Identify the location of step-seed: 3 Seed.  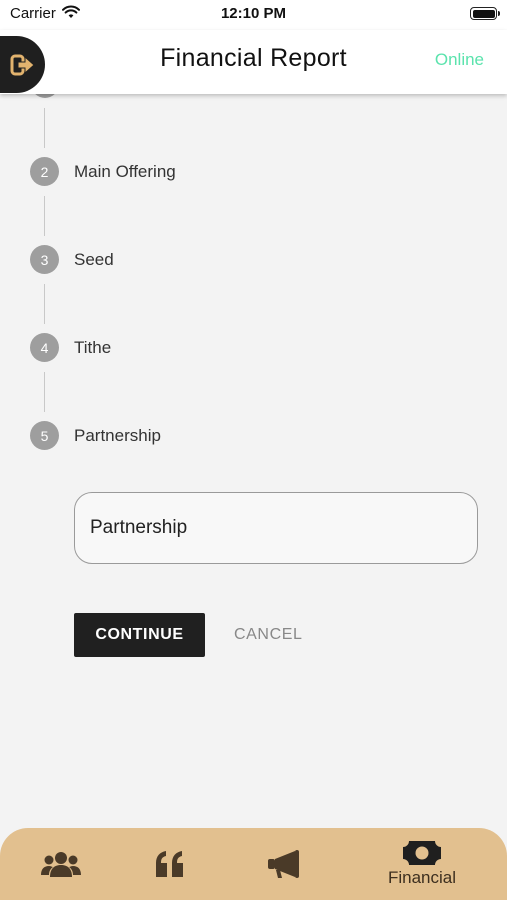
(72, 259).